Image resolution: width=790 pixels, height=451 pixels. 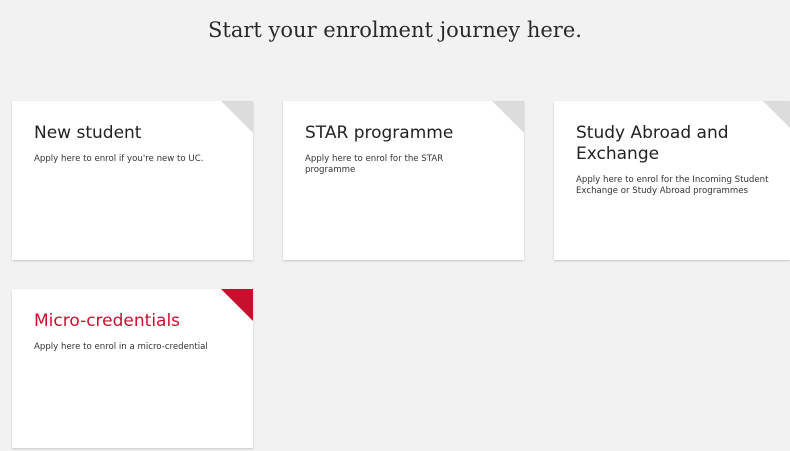 I want to click on card-title: New student, so click(x=88, y=133).